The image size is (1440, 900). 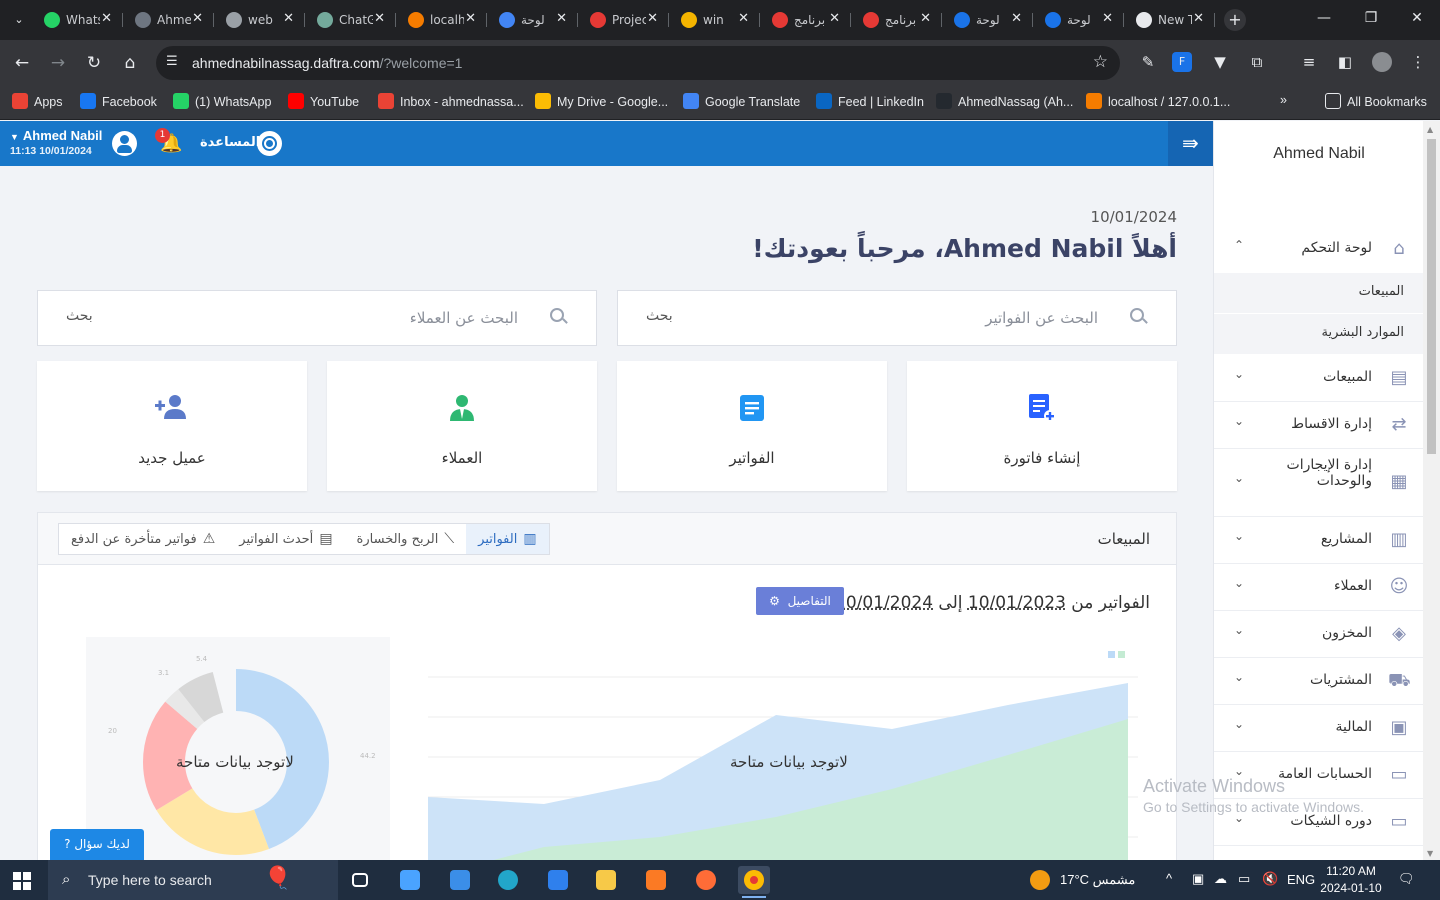 I want to click on xampp-icon, so click(x=656, y=880).